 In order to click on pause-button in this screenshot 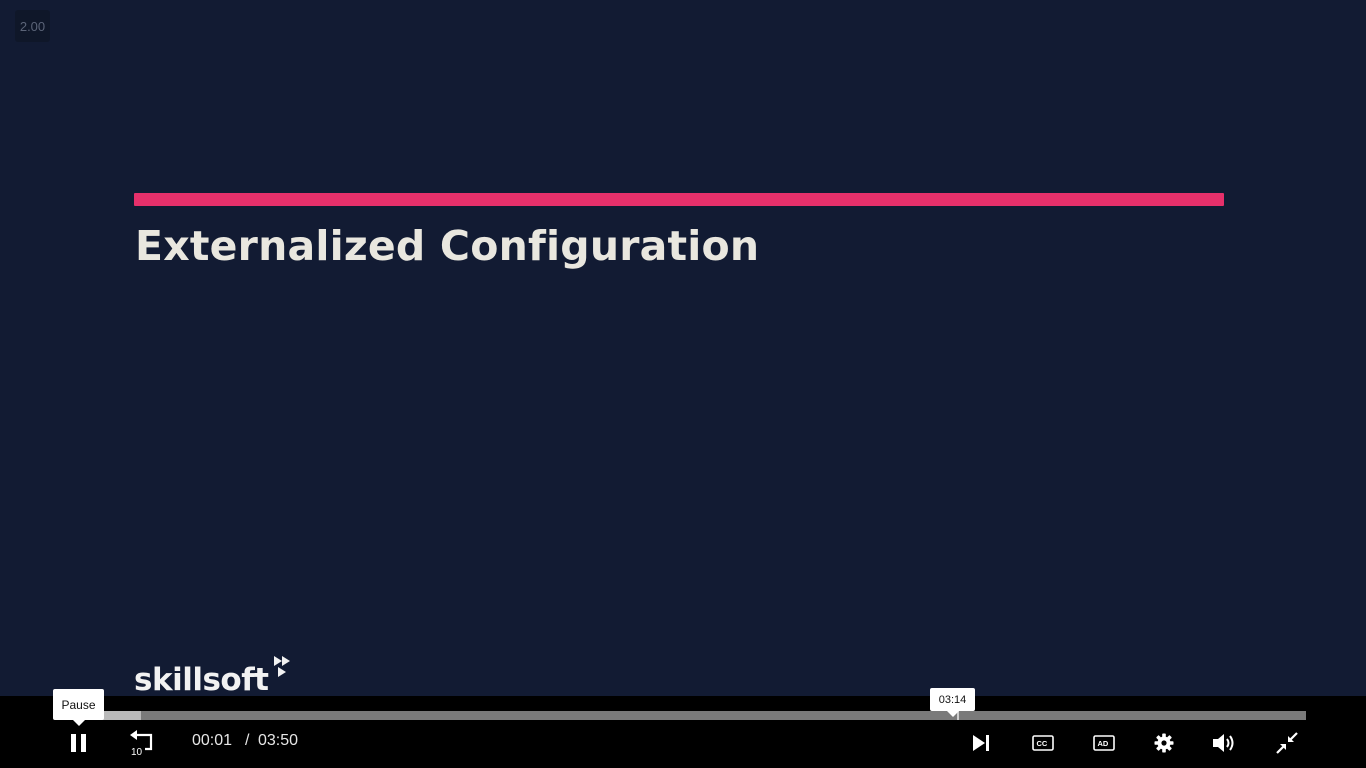, I will do `click(79, 743)`.